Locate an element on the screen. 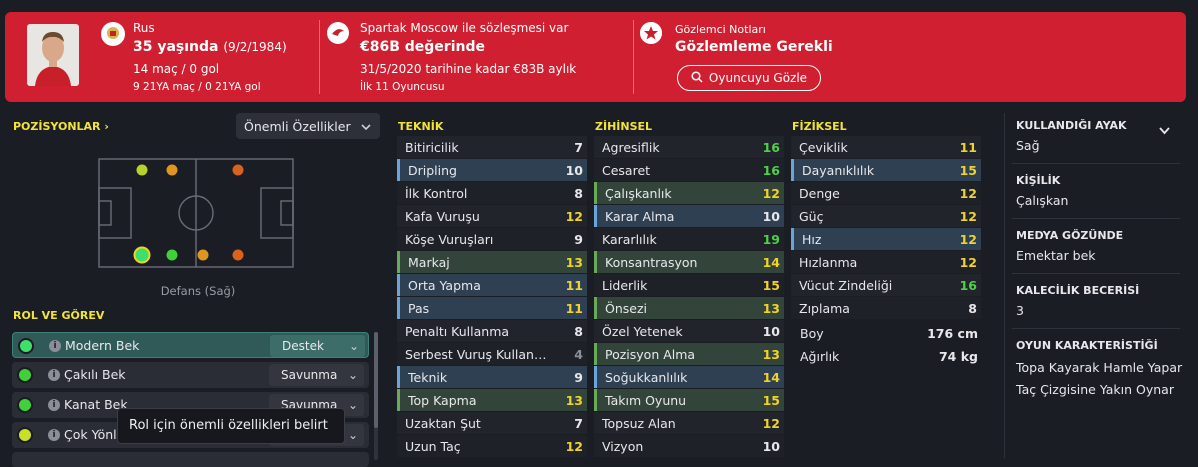 Image resolution: width=1198 pixels, height=467 pixels. attribute-value: 11 is located at coordinates (968, 147).